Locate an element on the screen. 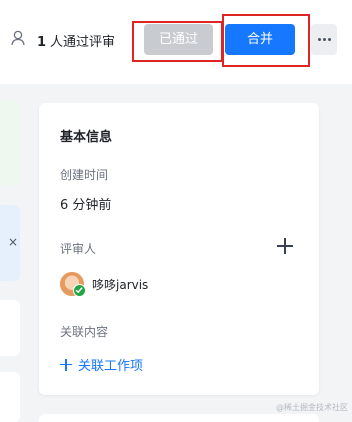  close-icon: × is located at coordinates (13, 242).